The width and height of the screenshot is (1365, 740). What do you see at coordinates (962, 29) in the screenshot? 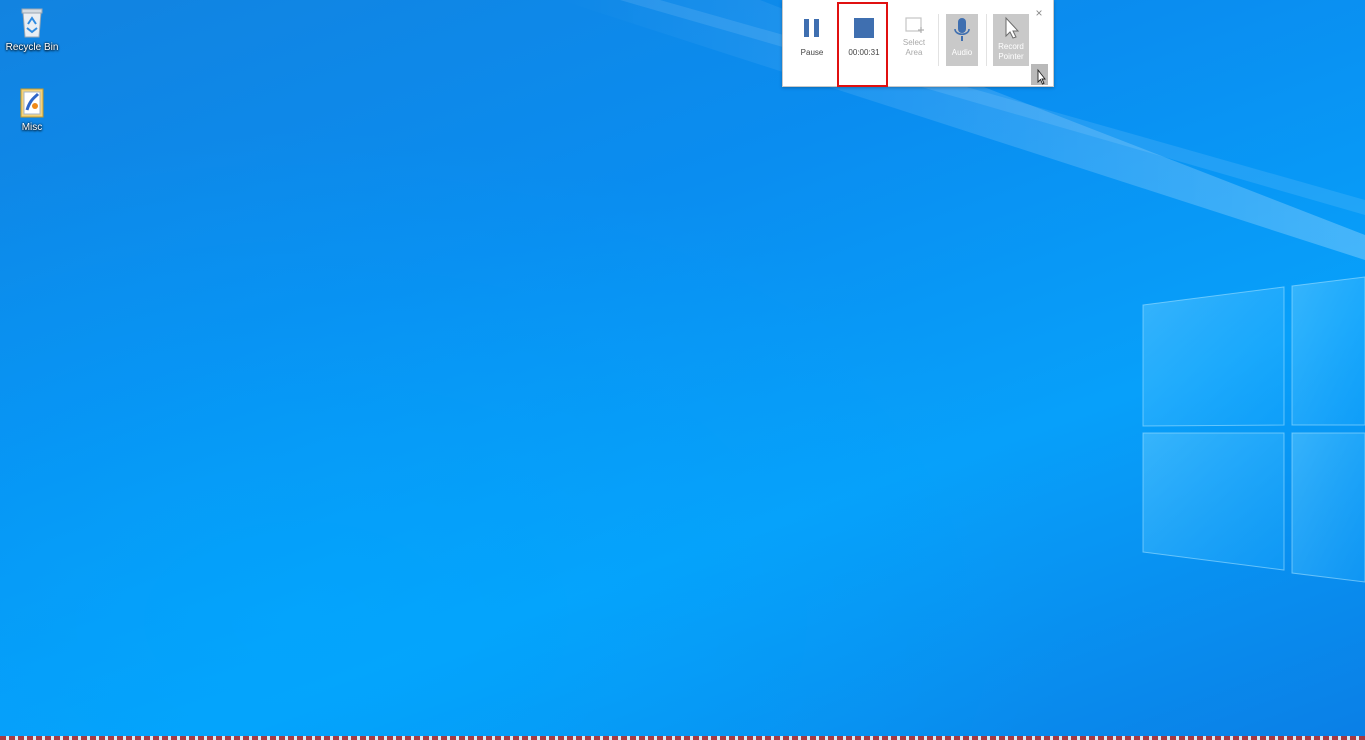
I see `microphone-icon` at bounding box center [962, 29].